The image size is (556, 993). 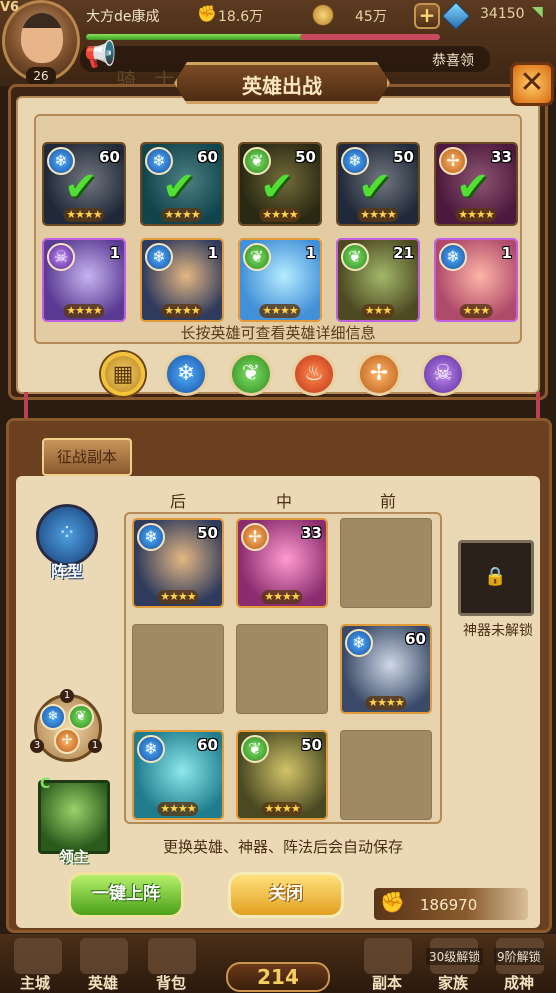 What do you see at coordinates (45, 784) in the screenshot?
I see `lord-grade-badge: C` at bounding box center [45, 784].